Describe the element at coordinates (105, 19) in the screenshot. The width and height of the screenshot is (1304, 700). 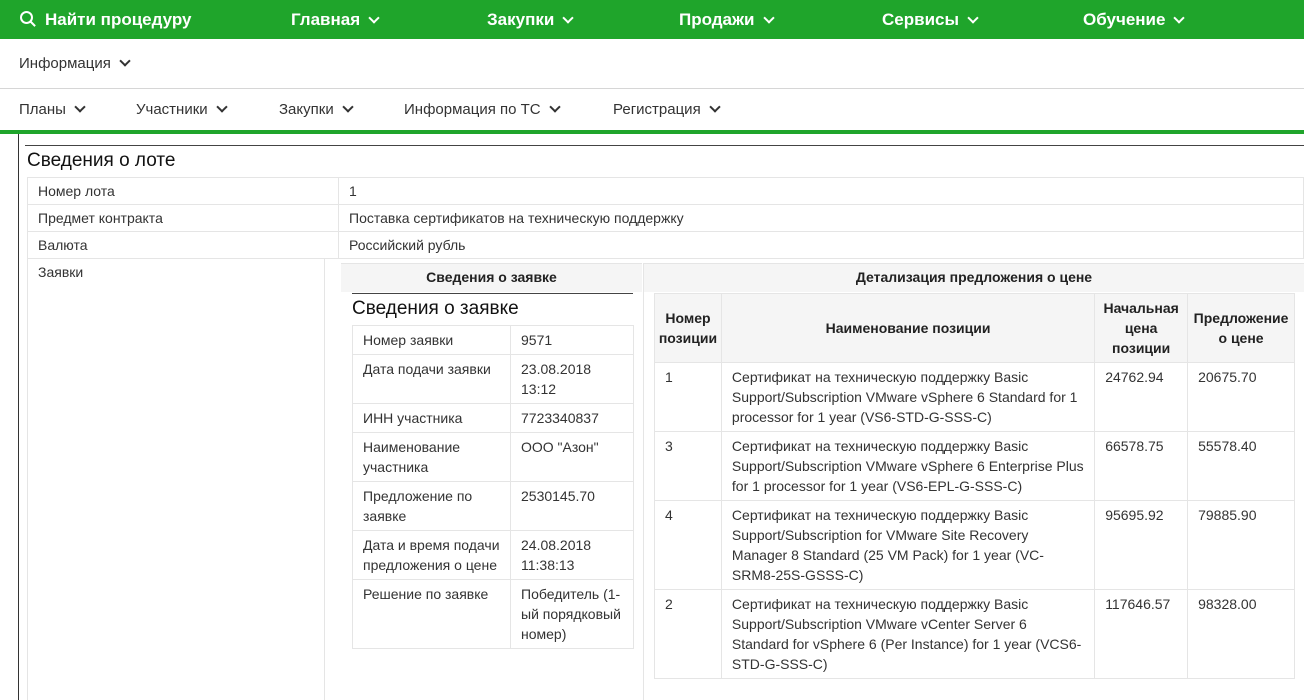
I see `find-procedure-link: Найти процедуру` at that location.